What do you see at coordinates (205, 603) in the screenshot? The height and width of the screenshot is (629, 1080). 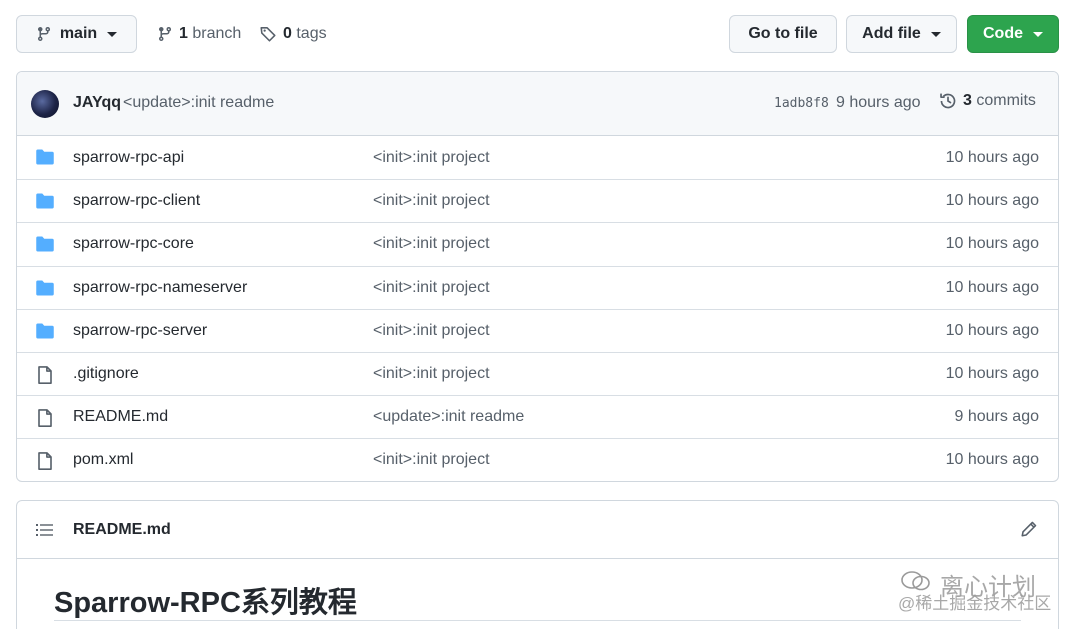 I see `readme-heading: Sparrow-RPC系列教程` at bounding box center [205, 603].